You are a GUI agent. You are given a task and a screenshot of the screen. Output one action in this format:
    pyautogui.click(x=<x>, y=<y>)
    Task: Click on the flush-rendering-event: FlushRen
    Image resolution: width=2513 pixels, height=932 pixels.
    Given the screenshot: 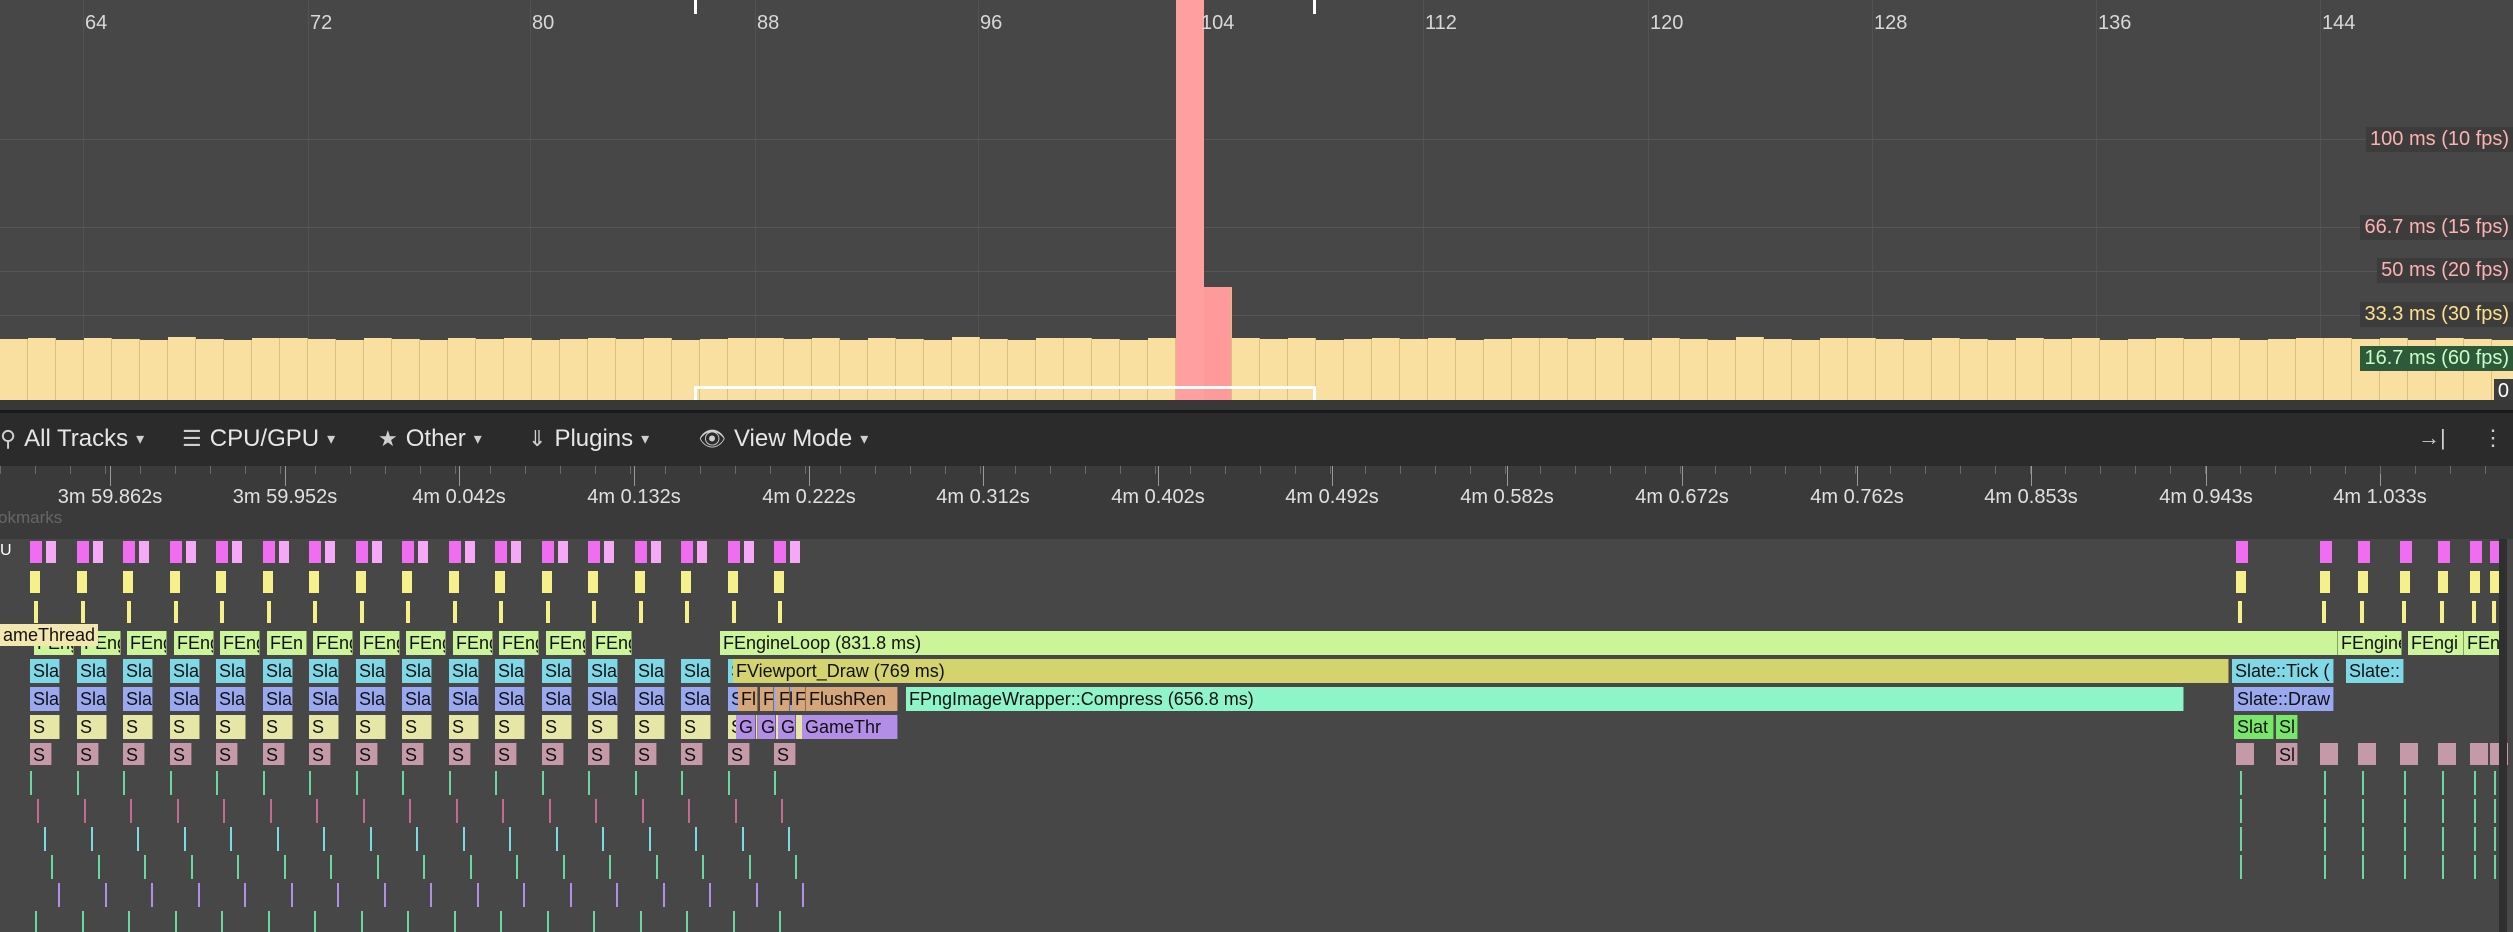 What is the action you would take?
    pyautogui.click(x=852, y=699)
    